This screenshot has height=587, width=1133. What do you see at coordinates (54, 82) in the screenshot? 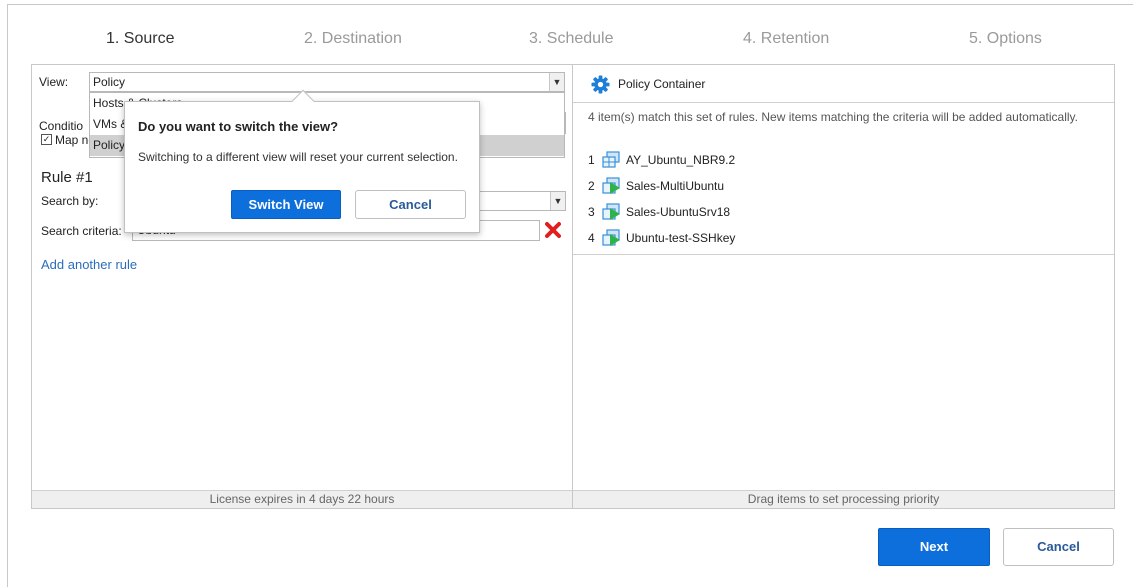
I see `view-label: View:` at bounding box center [54, 82].